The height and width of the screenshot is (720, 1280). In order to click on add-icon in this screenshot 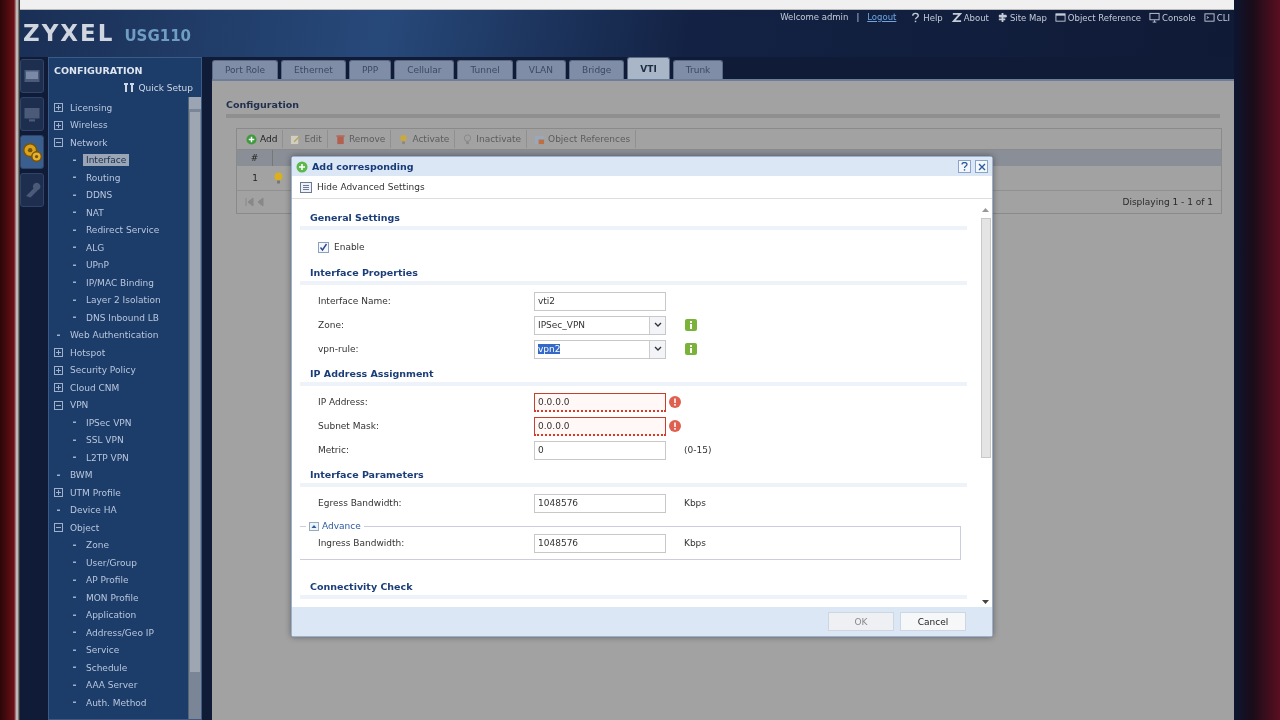, I will do `click(302, 166)`.